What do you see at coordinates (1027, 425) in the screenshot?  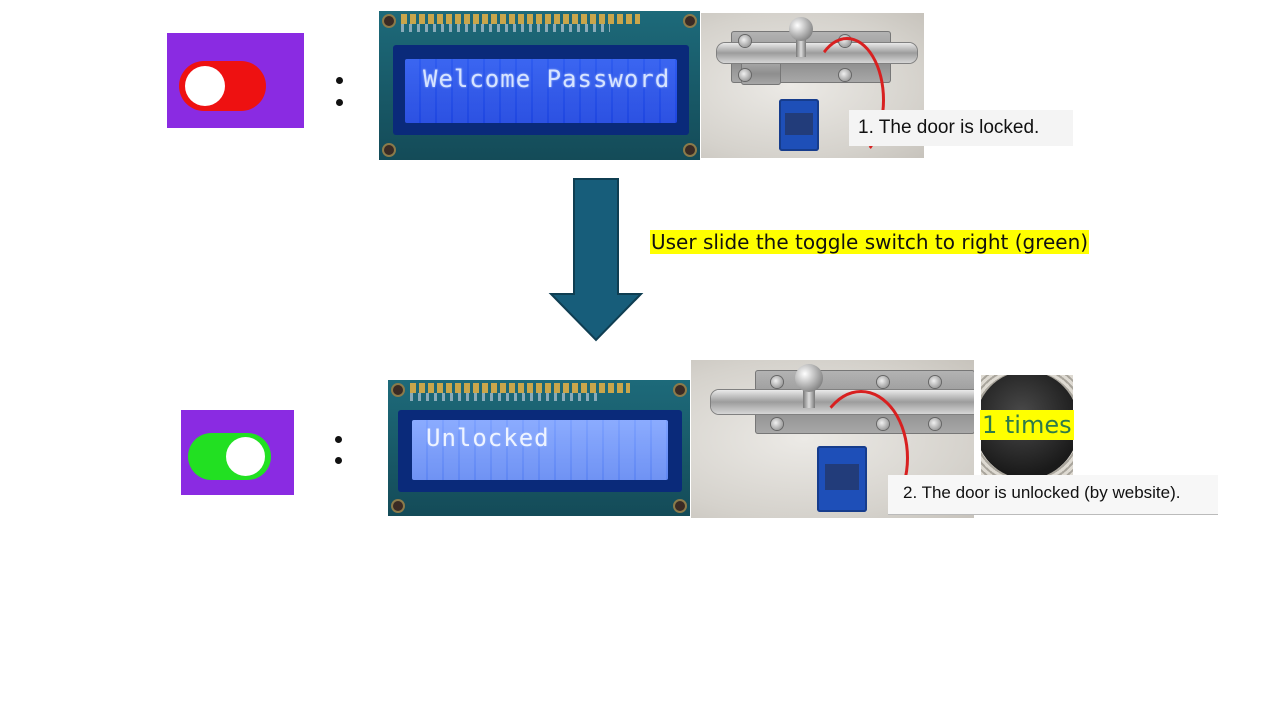 I see `unlock-counter: 1 times` at bounding box center [1027, 425].